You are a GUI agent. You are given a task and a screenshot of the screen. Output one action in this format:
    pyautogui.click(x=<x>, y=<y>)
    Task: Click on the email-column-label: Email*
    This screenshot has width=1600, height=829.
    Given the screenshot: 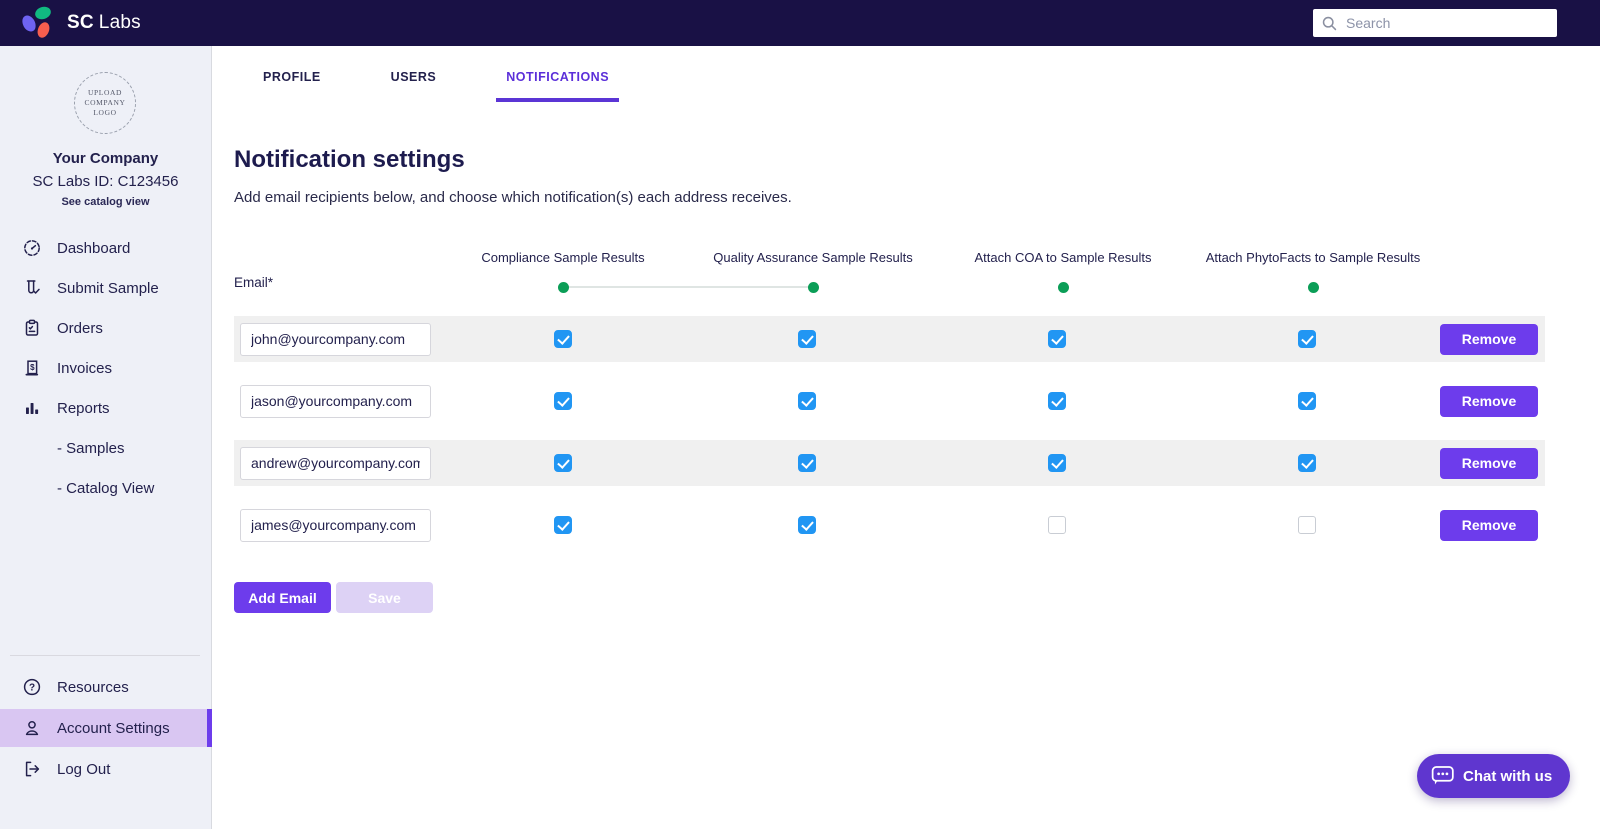 What is the action you would take?
    pyautogui.click(x=254, y=282)
    